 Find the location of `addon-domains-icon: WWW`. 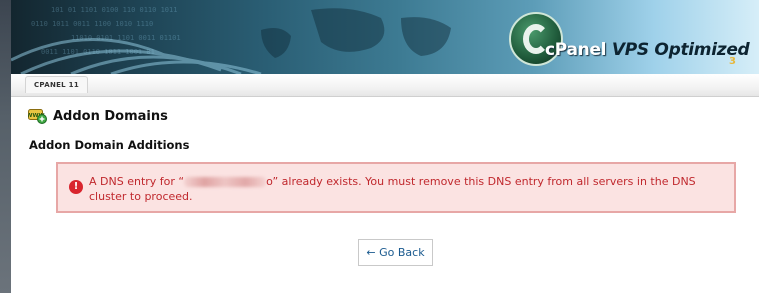

addon-domains-icon: WWW is located at coordinates (36, 116).